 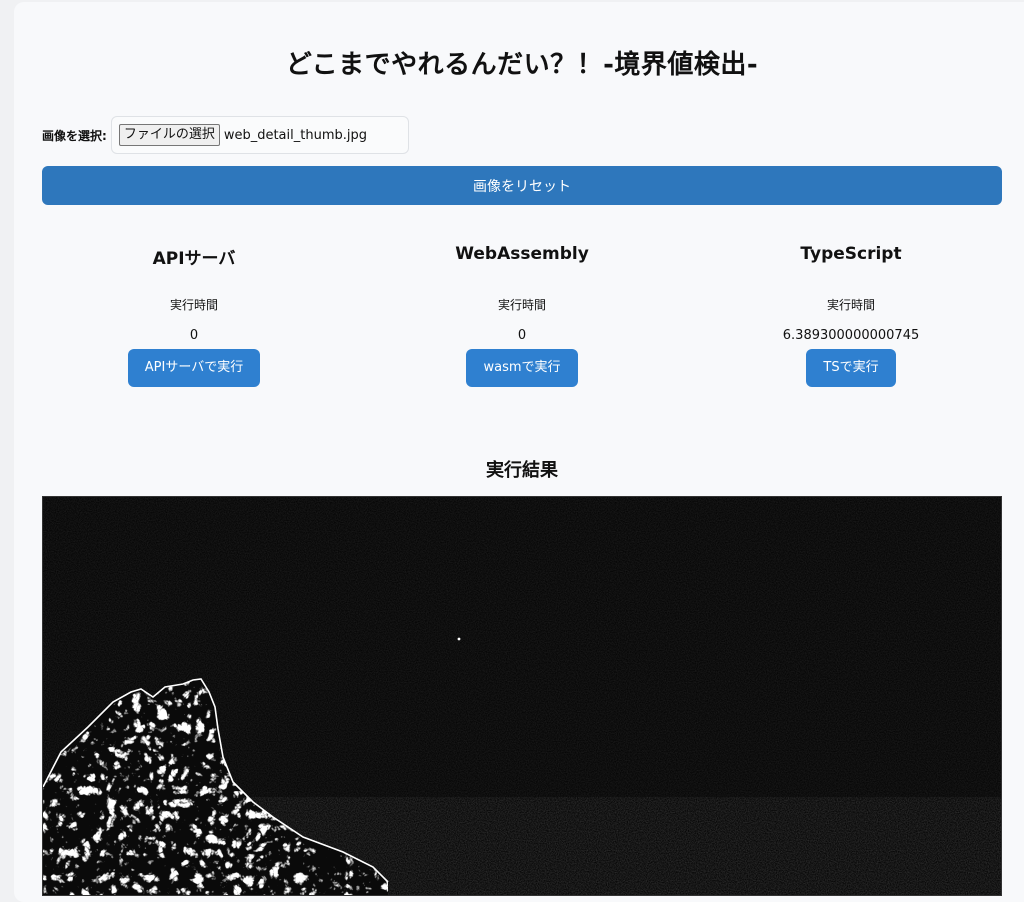 I want to click on execution-time-value: 6.389300000000745, so click(x=851, y=335).